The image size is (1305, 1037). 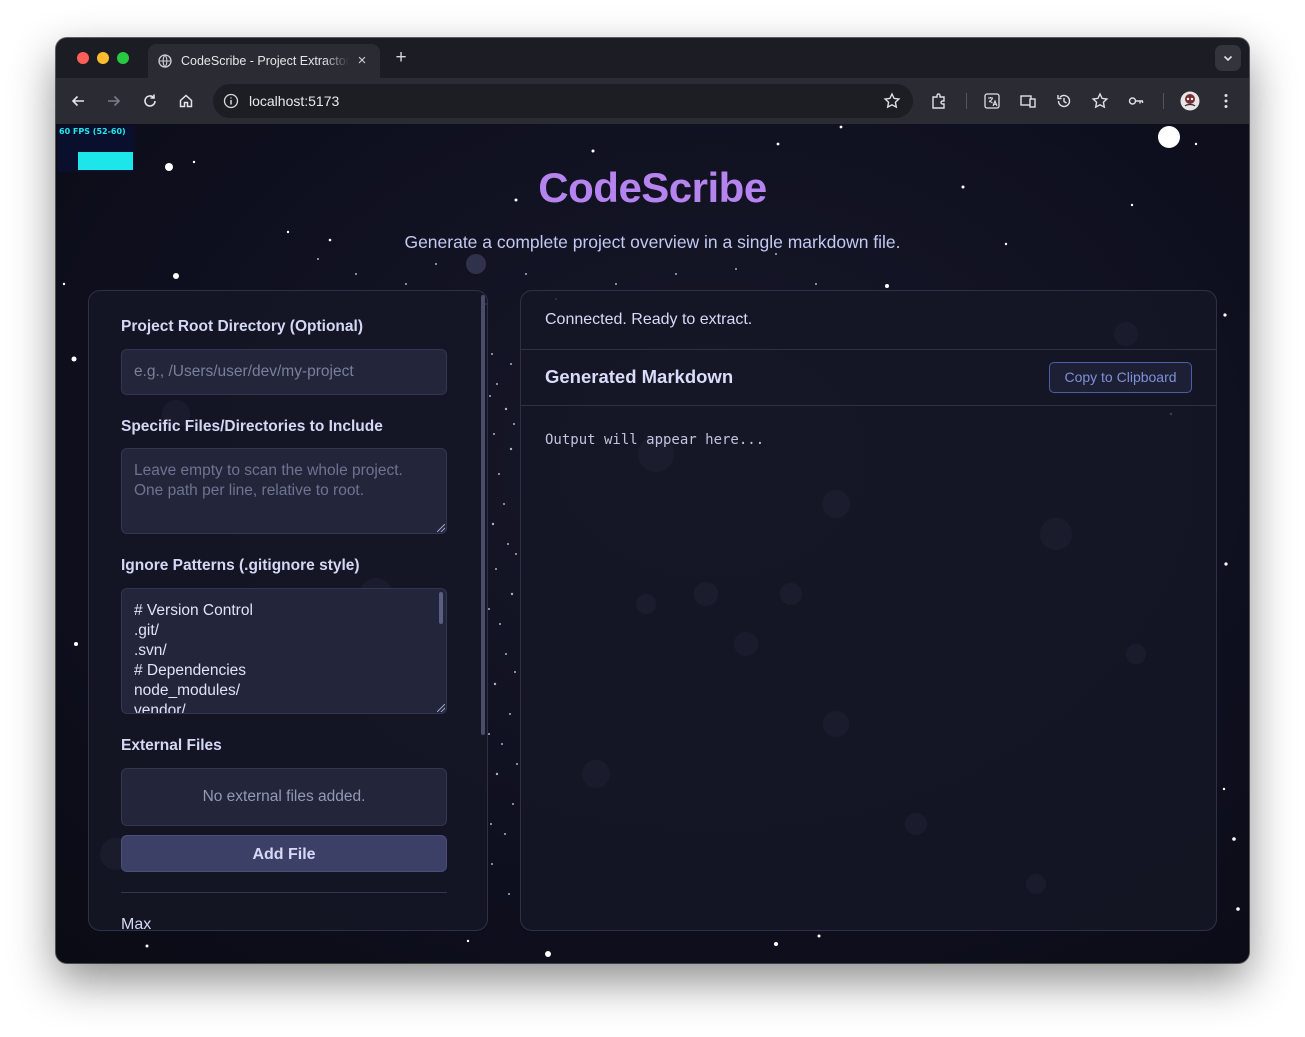 What do you see at coordinates (268, 470) in the screenshot?
I see `include-placeholder-line: Leave empty to scan the whole project.` at bounding box center [268, 470].